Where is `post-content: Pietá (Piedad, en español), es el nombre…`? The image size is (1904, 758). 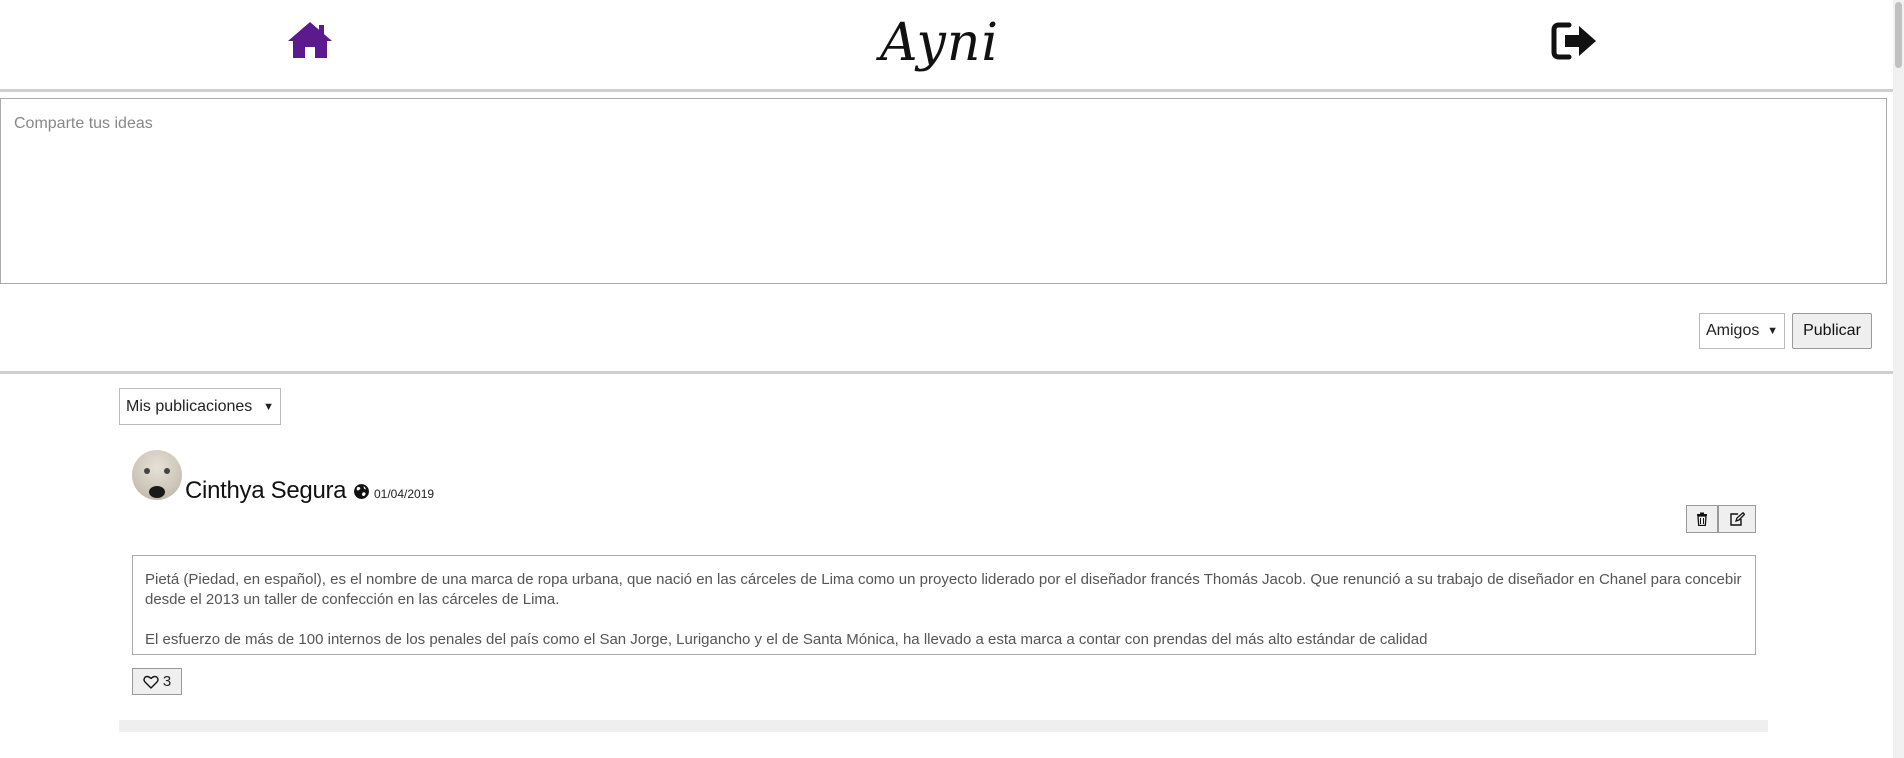
post-content: Pietá (Piedad, en español), es el nombre… is located at coordinates (944, 605).